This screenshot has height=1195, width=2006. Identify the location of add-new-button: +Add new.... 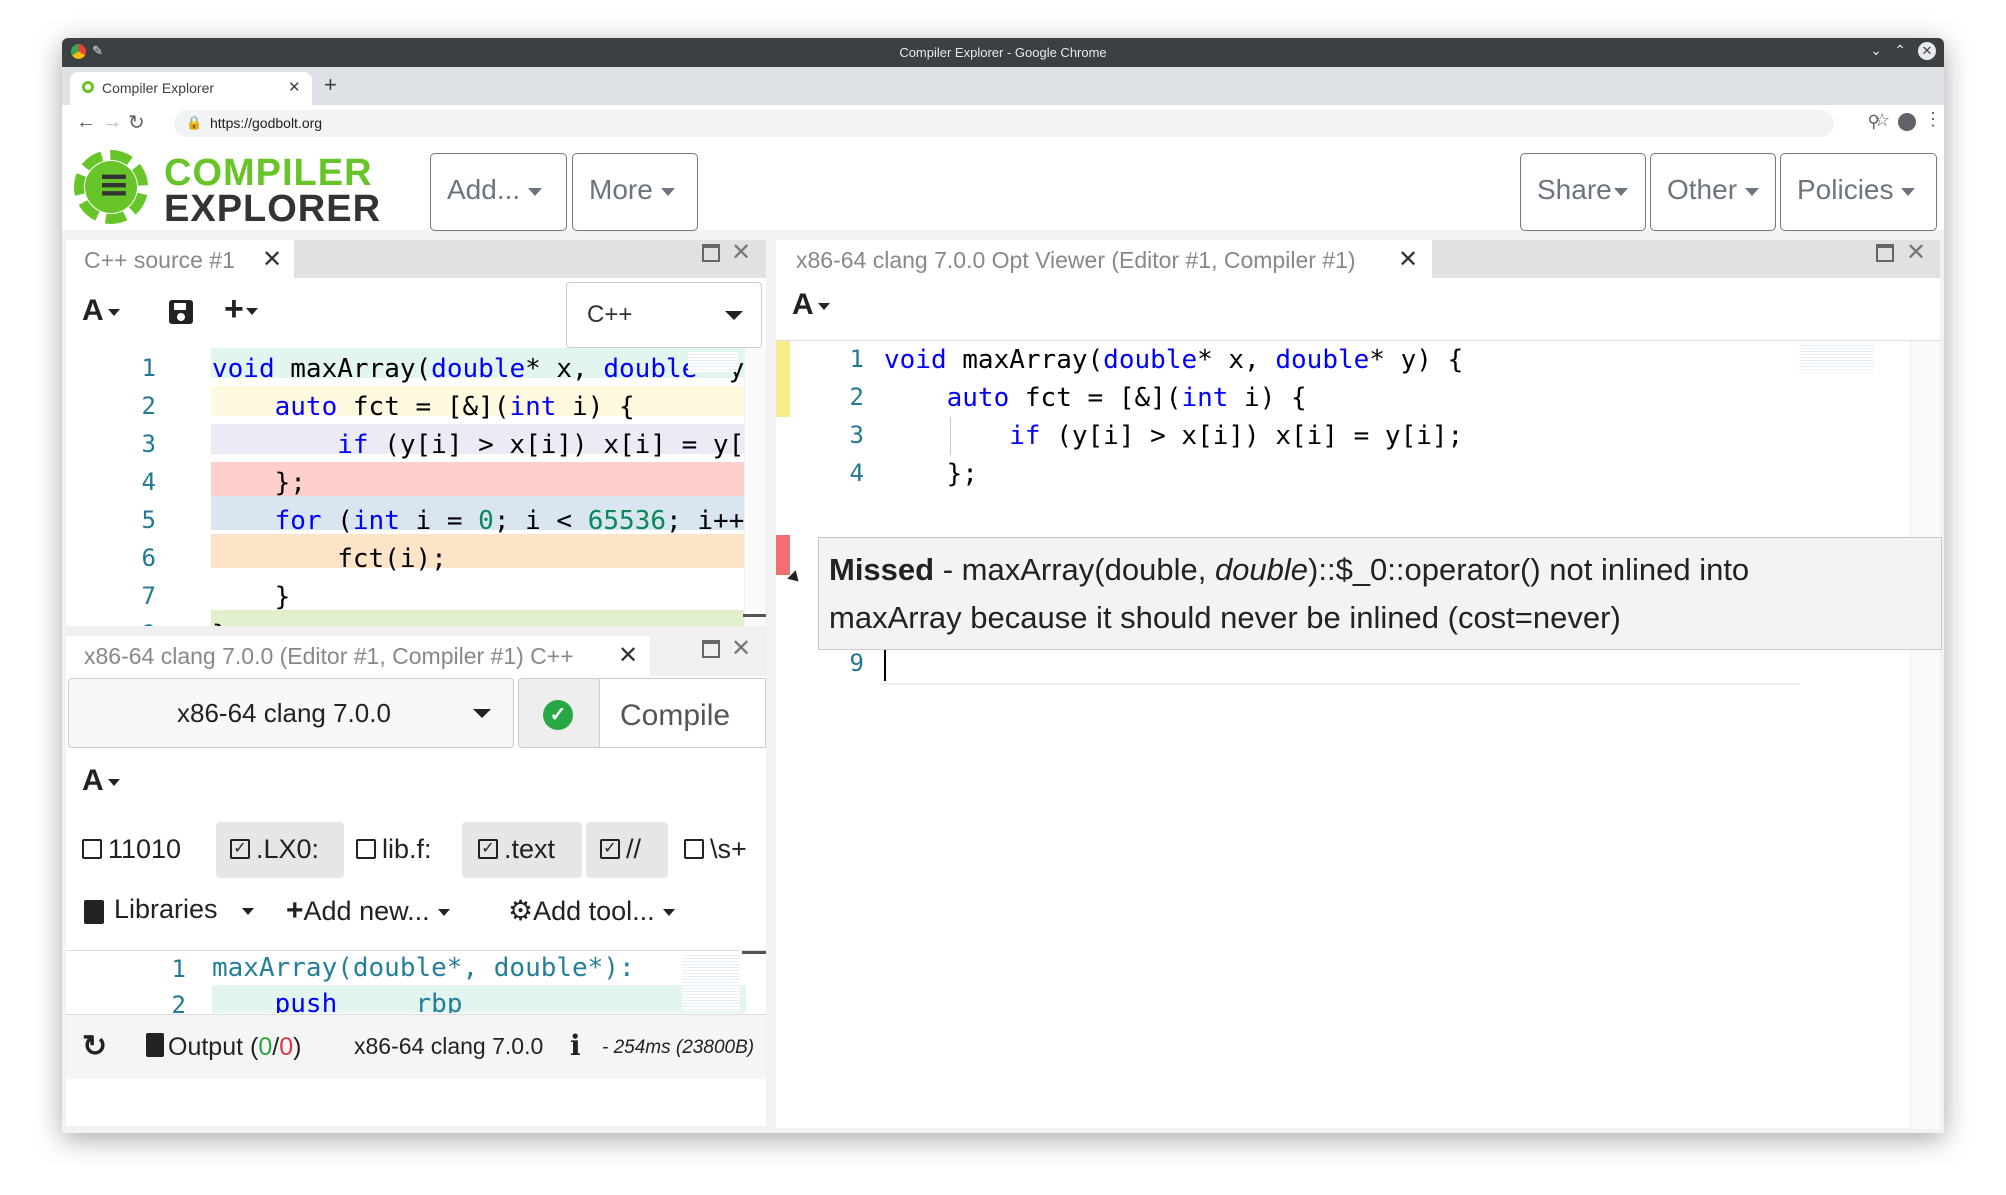
(368, 911).